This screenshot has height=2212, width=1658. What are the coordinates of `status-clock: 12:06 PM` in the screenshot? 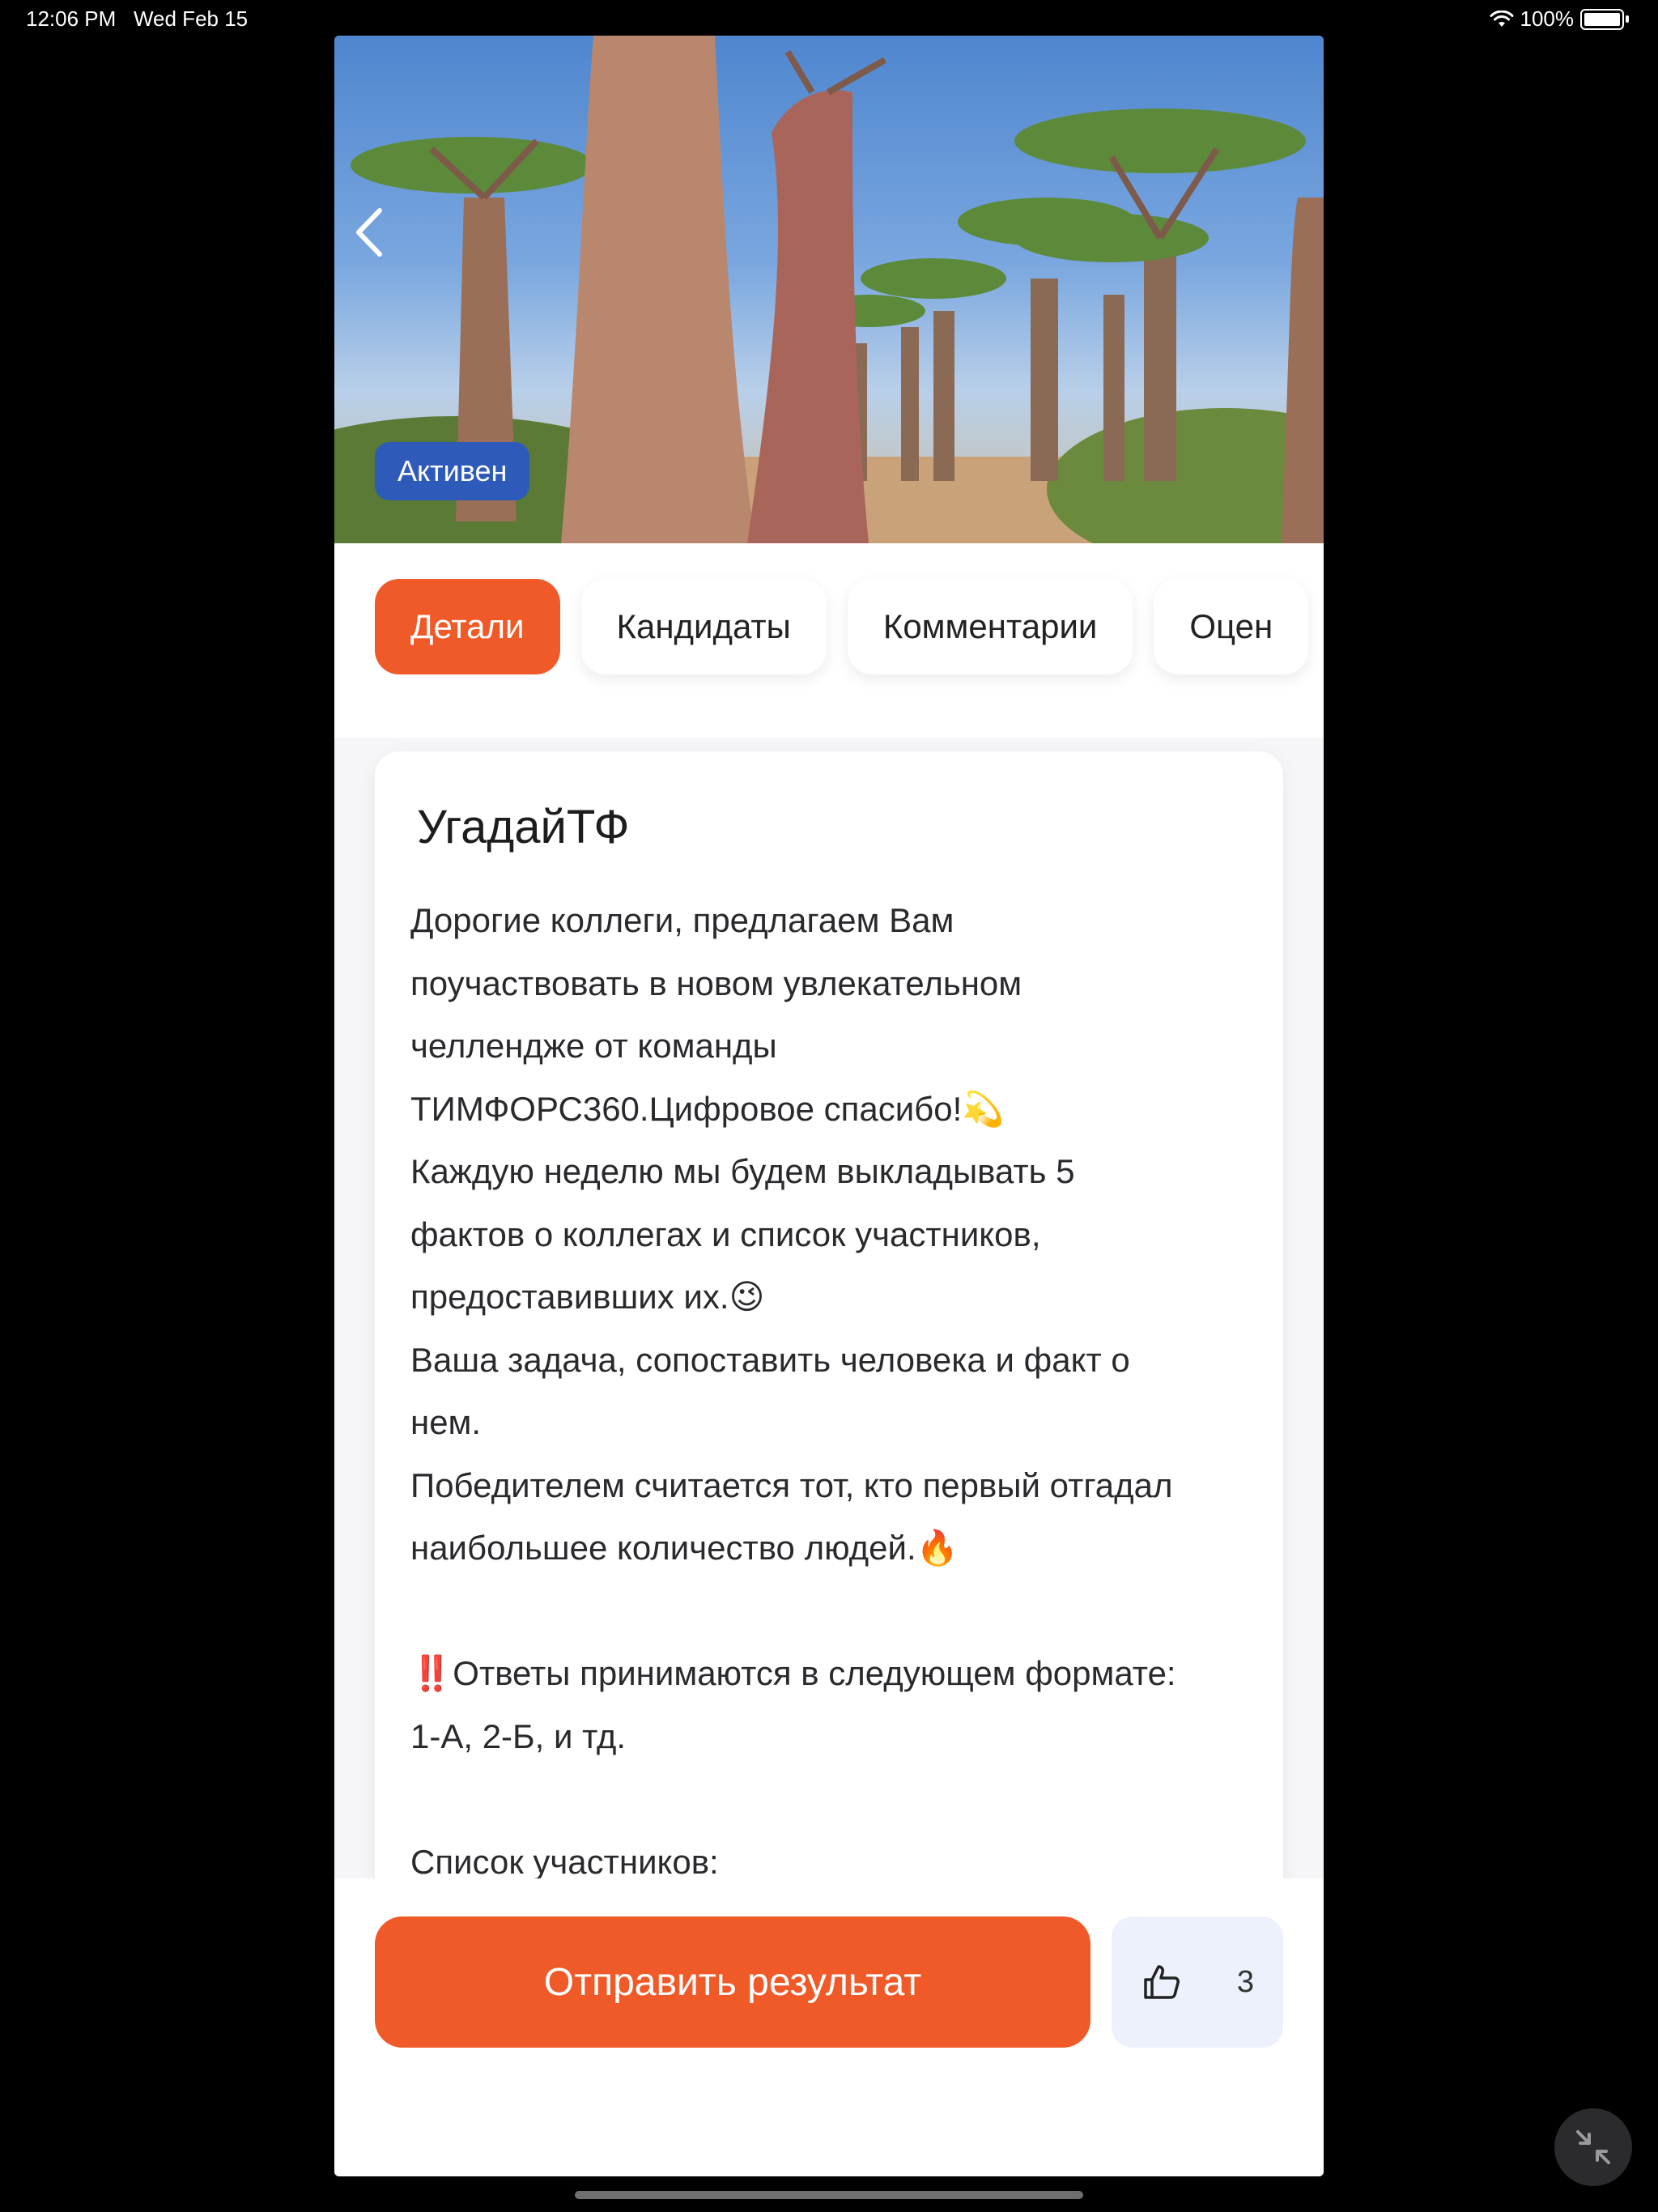 It's located at (71, 19).